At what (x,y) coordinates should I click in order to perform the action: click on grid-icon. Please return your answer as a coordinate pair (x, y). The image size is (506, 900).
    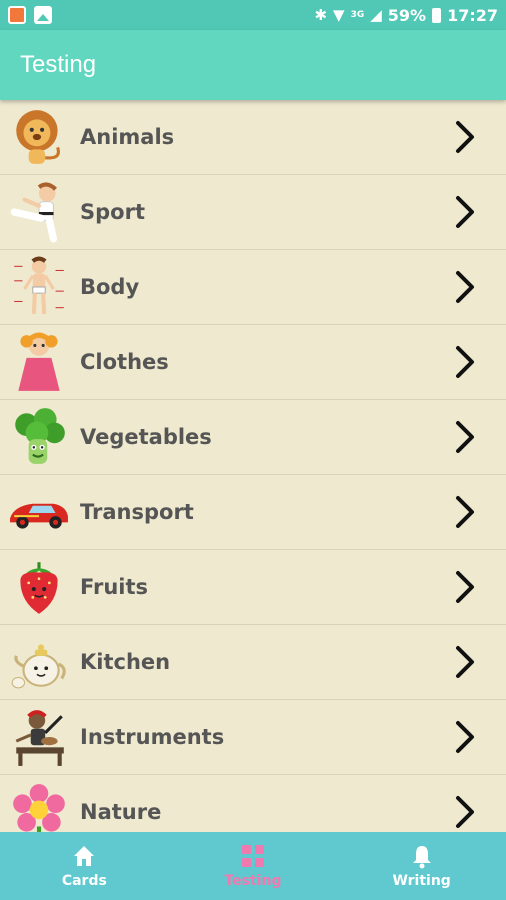
    Looking at the image, I should click on (252, 856).